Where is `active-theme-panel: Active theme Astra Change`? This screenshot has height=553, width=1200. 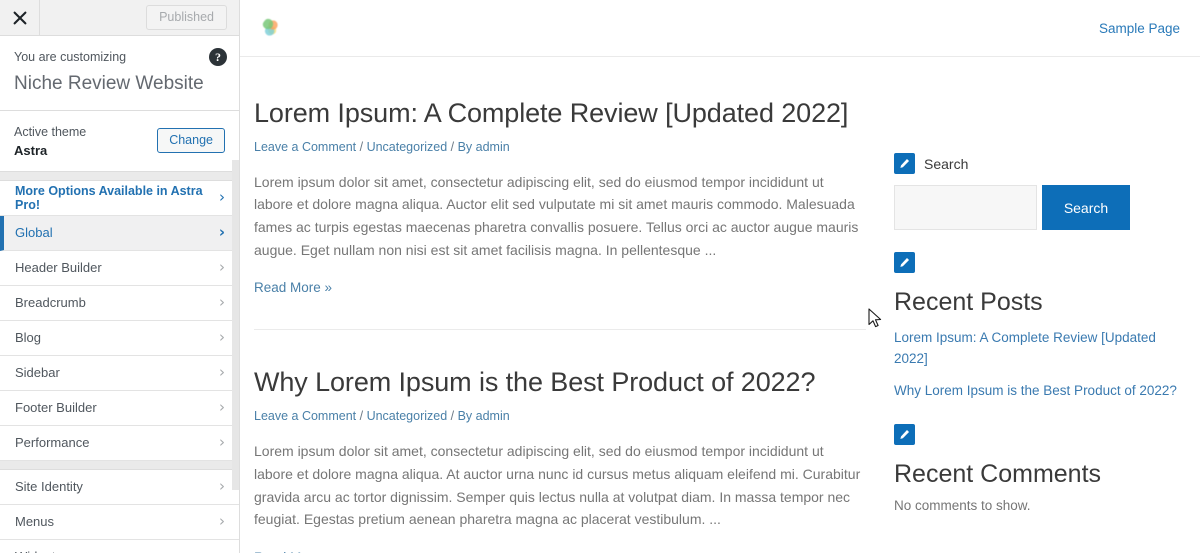 active-theme-panel: Active theme Astra Change is located at coordinates (119, 141).